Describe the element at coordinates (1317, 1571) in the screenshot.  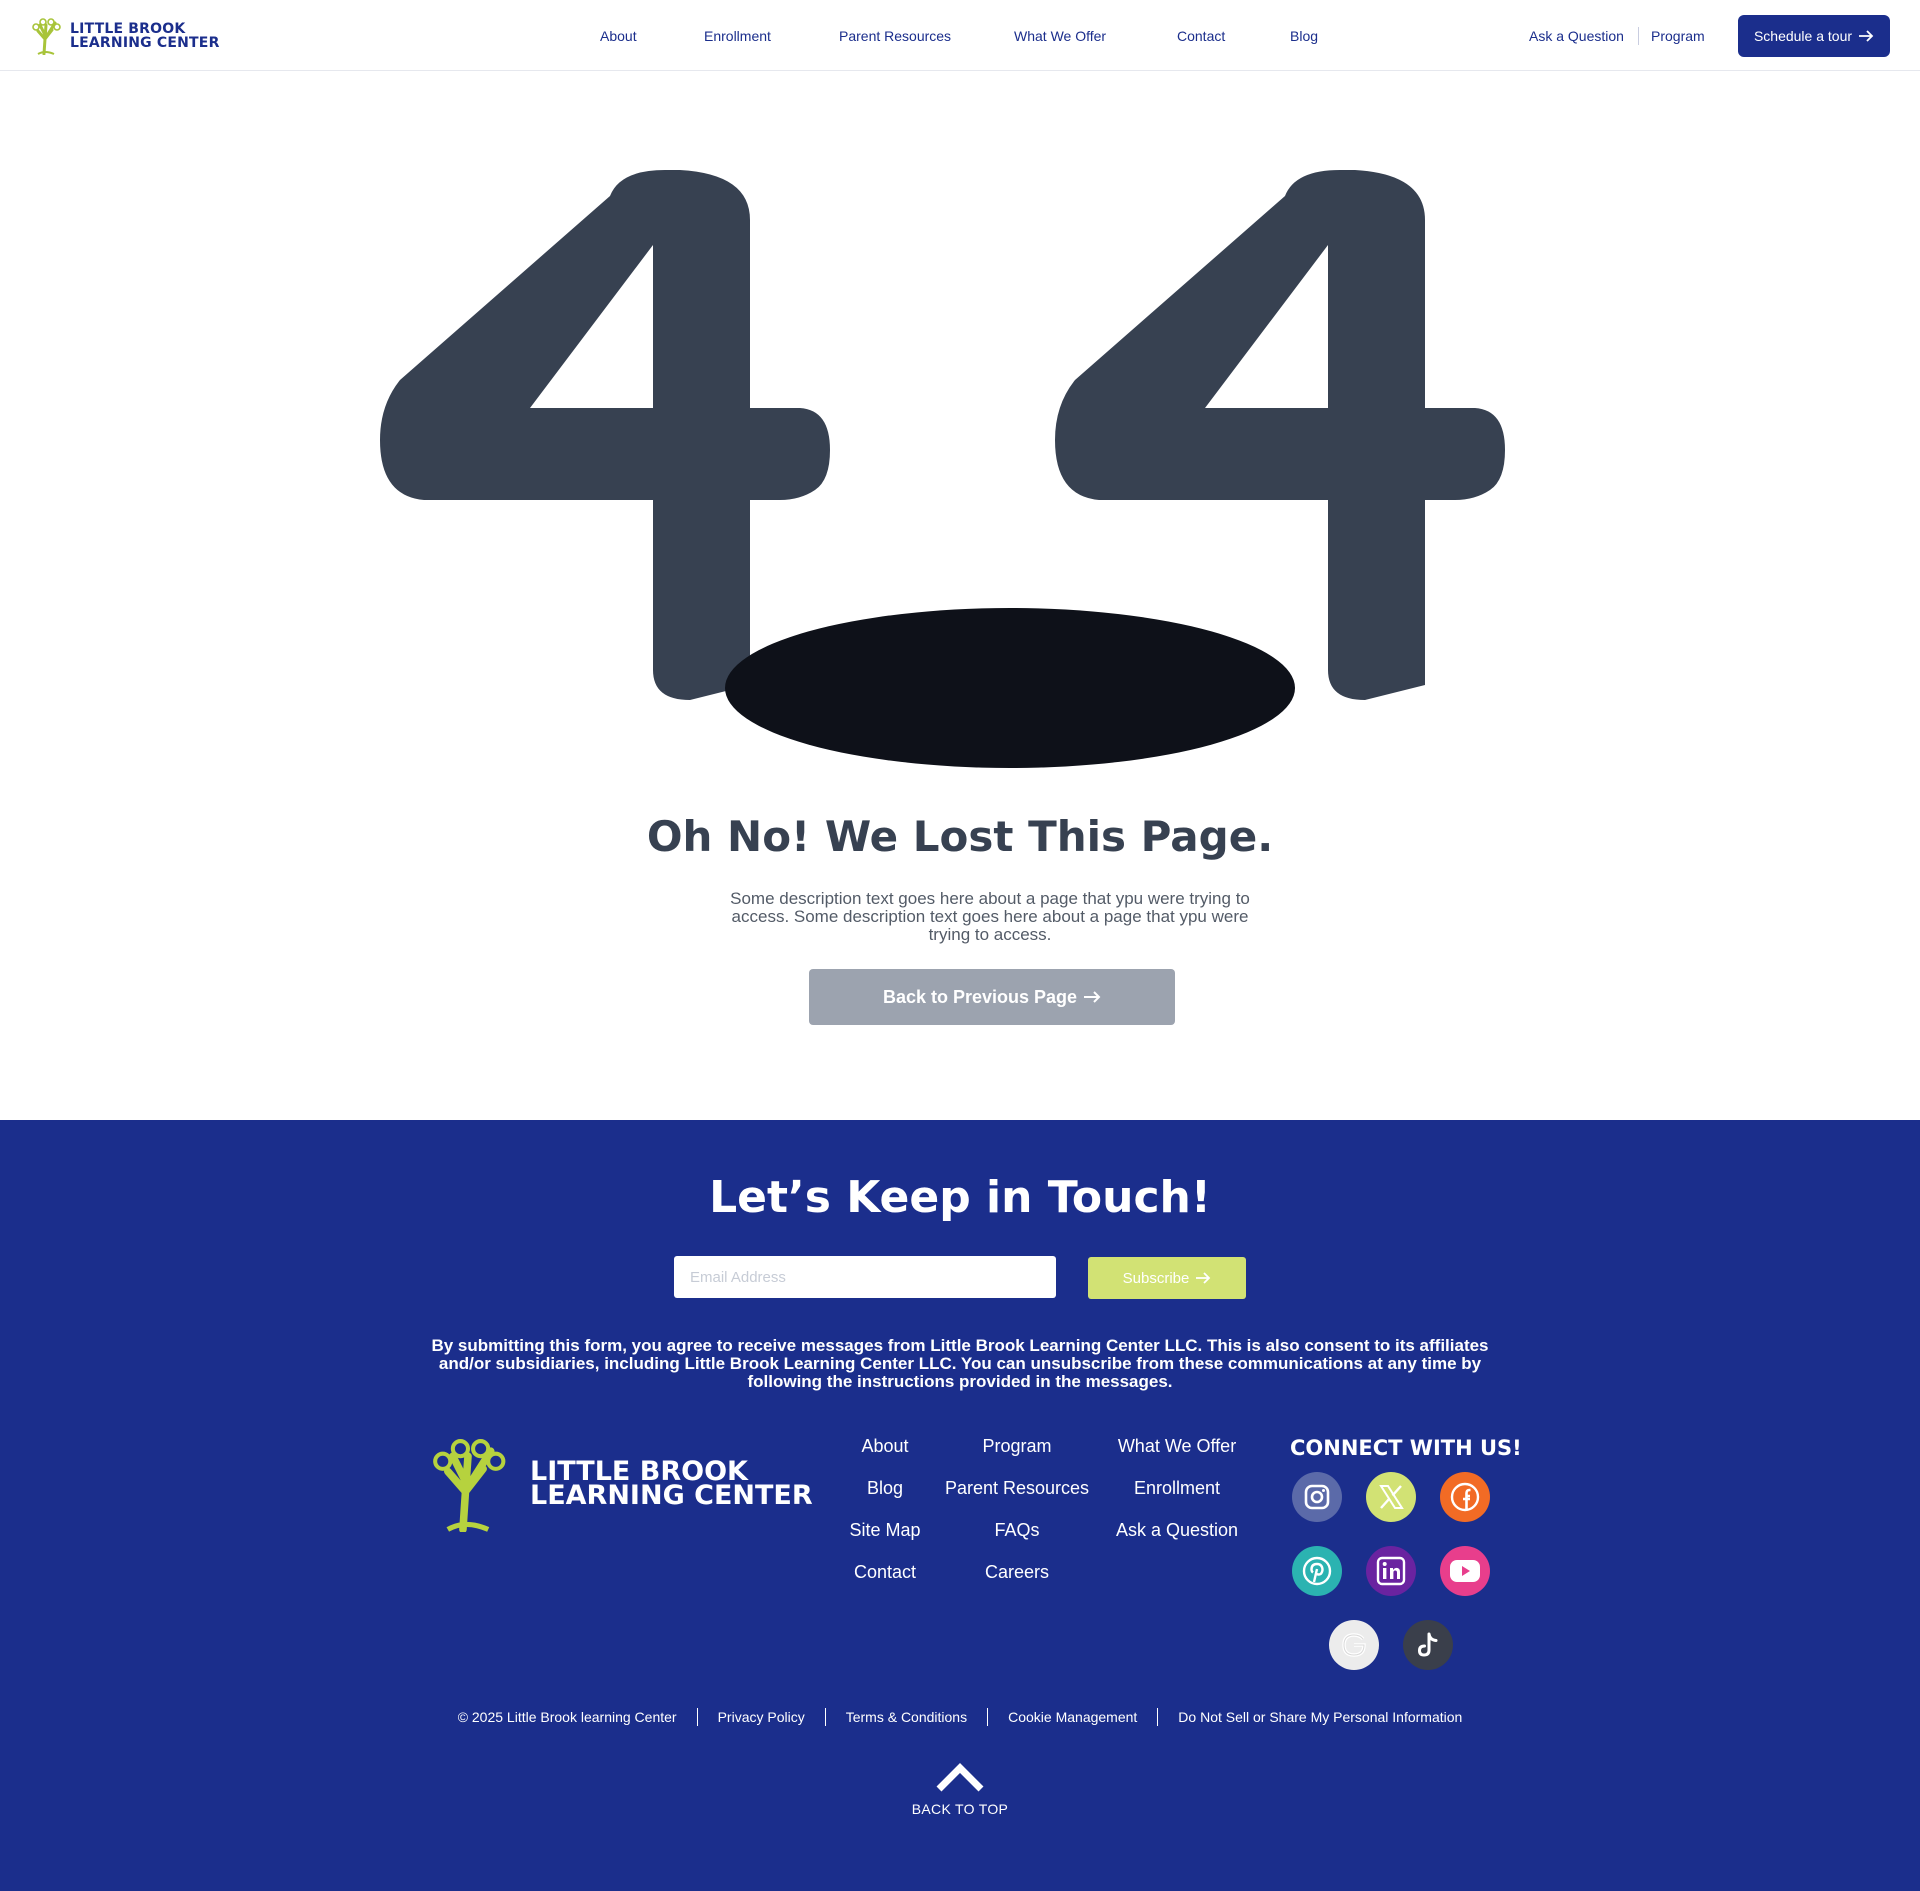
I see `pinterest-icon` at that location.